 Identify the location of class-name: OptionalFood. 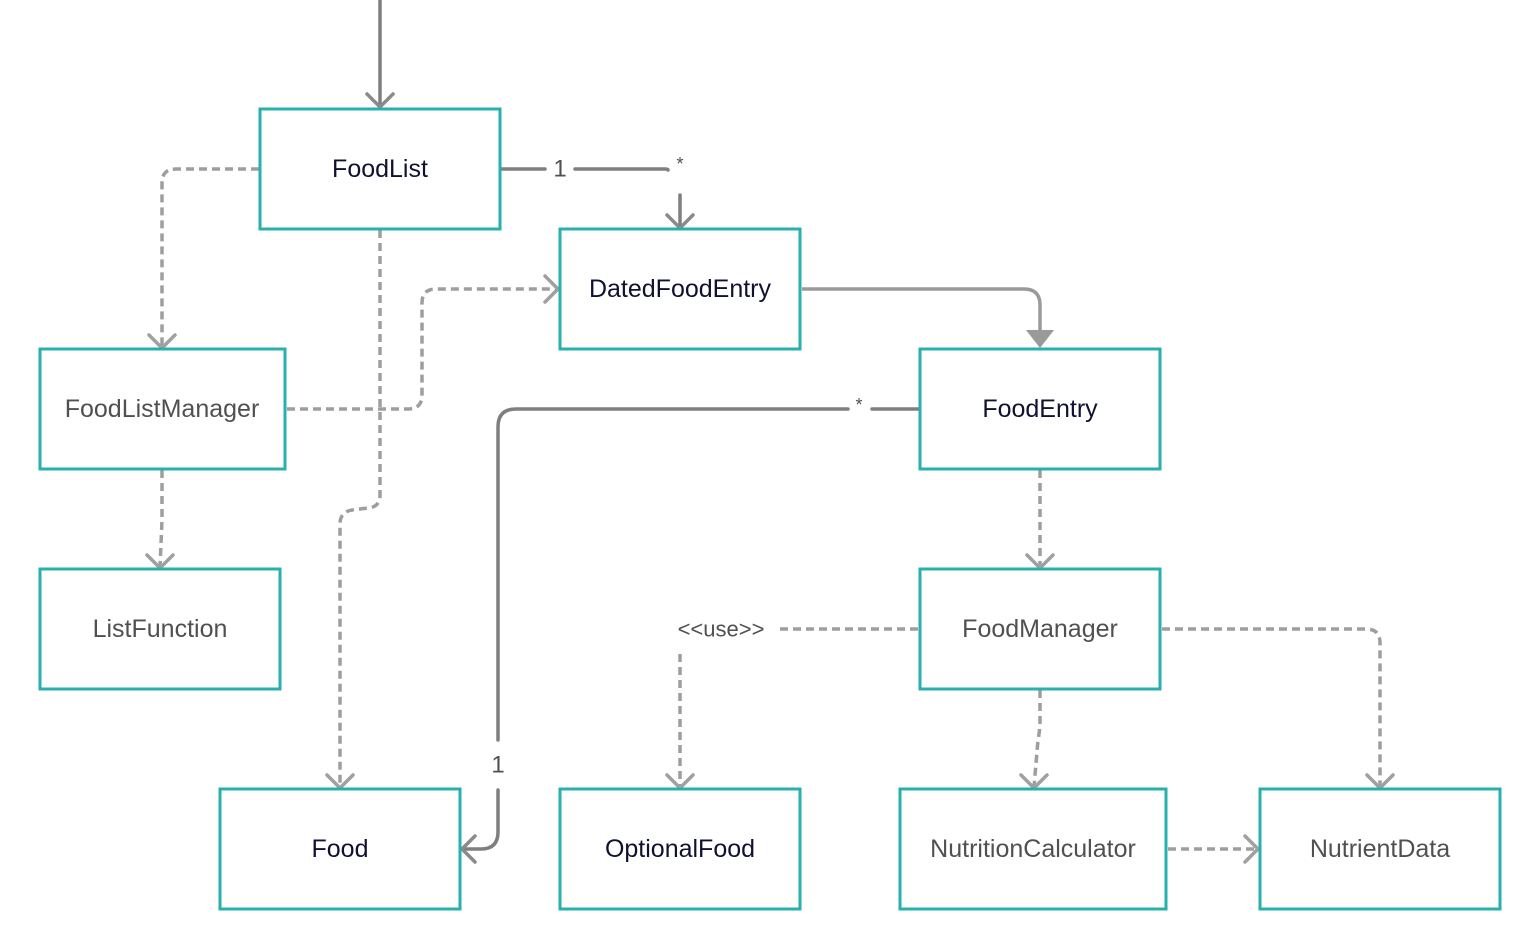
(680, 849).